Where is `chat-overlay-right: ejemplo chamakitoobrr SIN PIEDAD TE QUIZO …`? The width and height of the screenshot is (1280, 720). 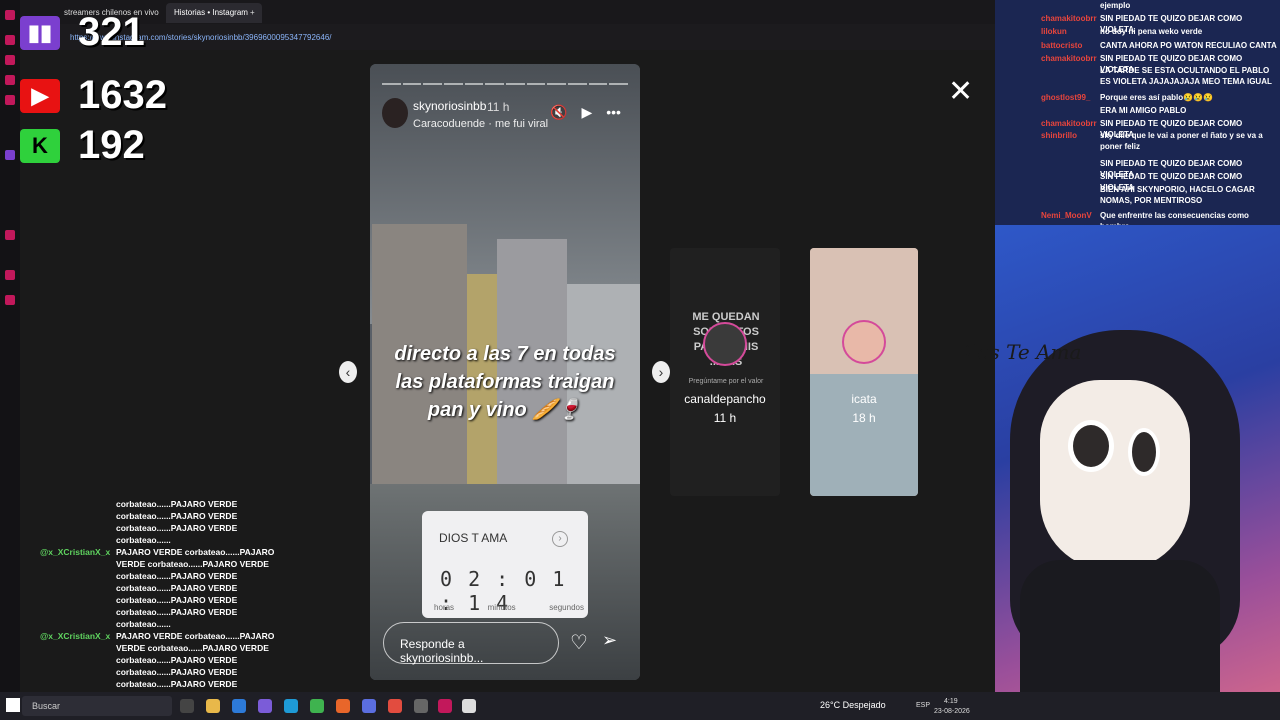
chat-overlay-right: ejemplo chamakitoobrr SIN PIEDAD TE QUIZO … is located at coordinates (1137, 115).